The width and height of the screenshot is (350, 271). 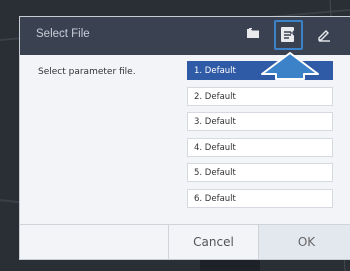 I want to click on file-item-3: 3. Default, so click(x=260, y=122).